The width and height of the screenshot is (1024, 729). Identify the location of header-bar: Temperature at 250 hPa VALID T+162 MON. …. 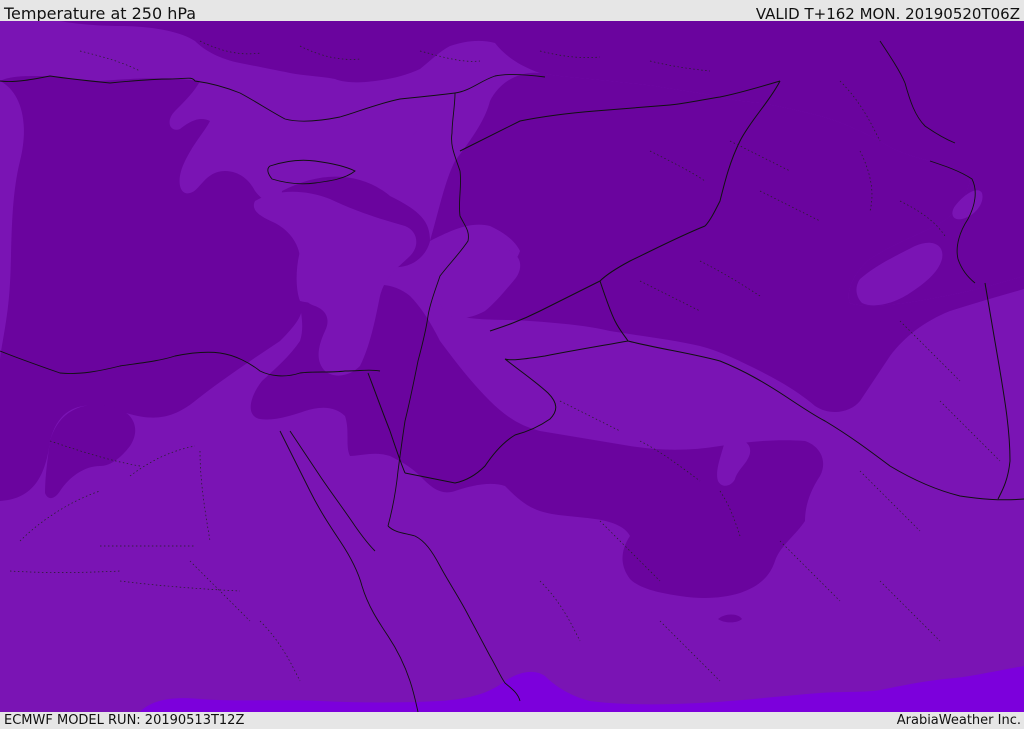
(512, 11).